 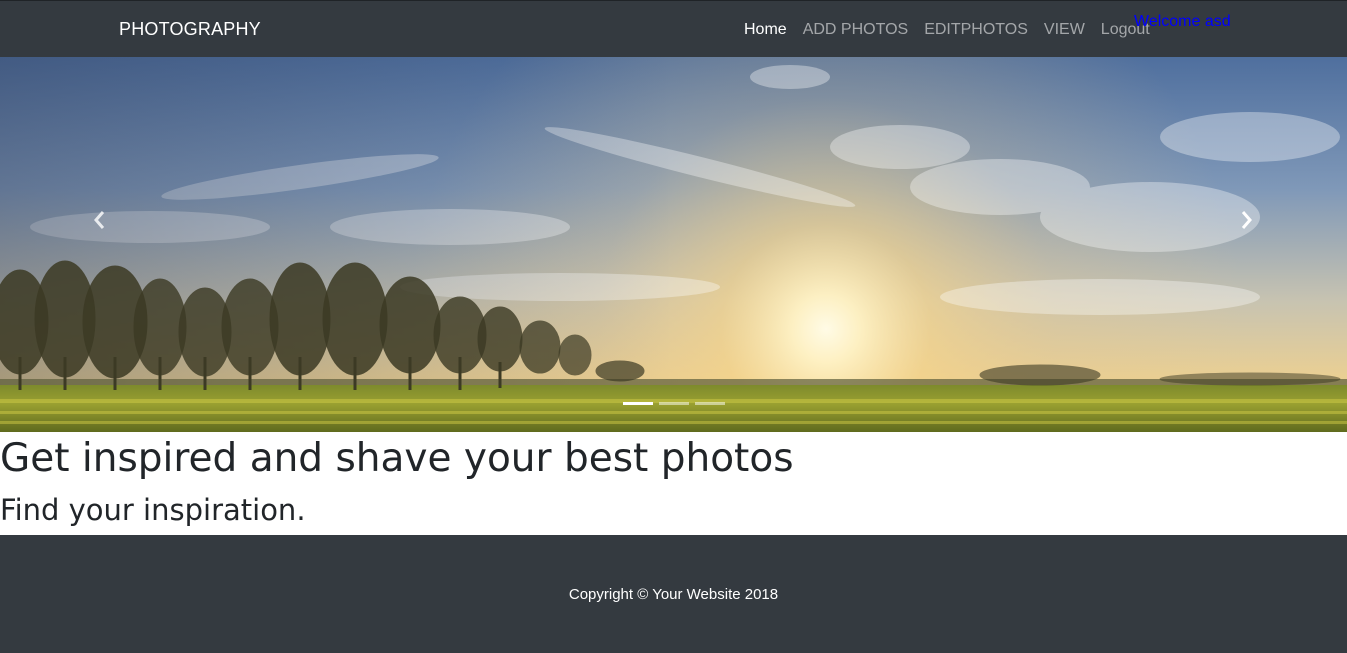 What do you see at coordinates (190, 29) in the screenshot?
I see `brand-link: PHOTOGRAPHY` at bounding box center [190, 29].